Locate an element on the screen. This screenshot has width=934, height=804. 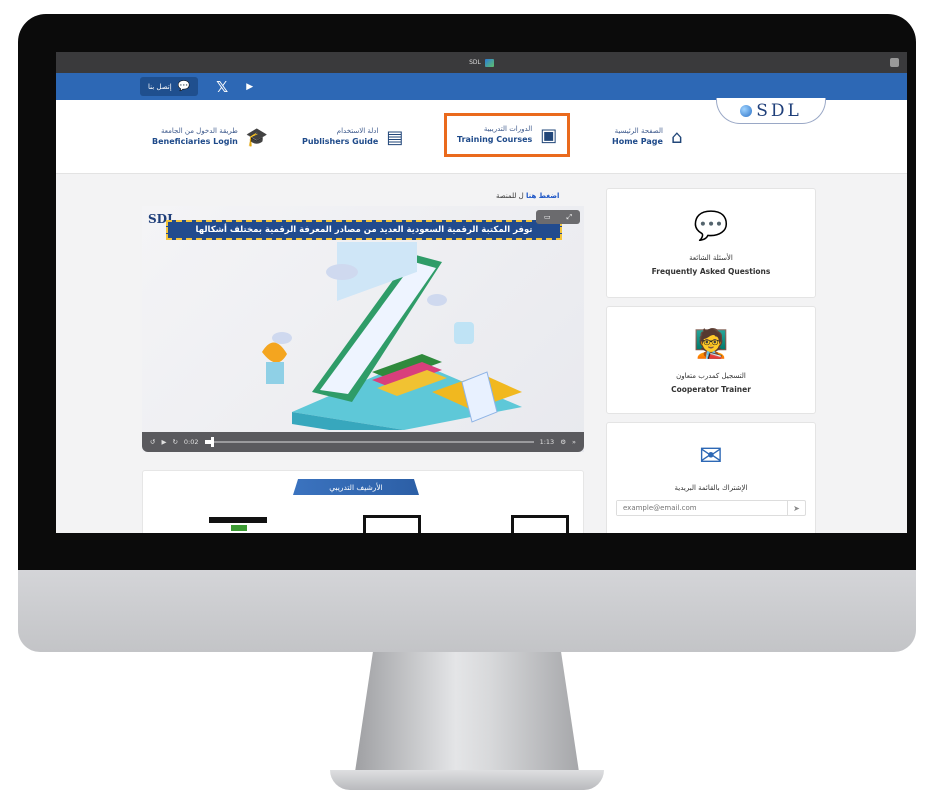
globe-logo-icon is located at coordinates (746, 110).